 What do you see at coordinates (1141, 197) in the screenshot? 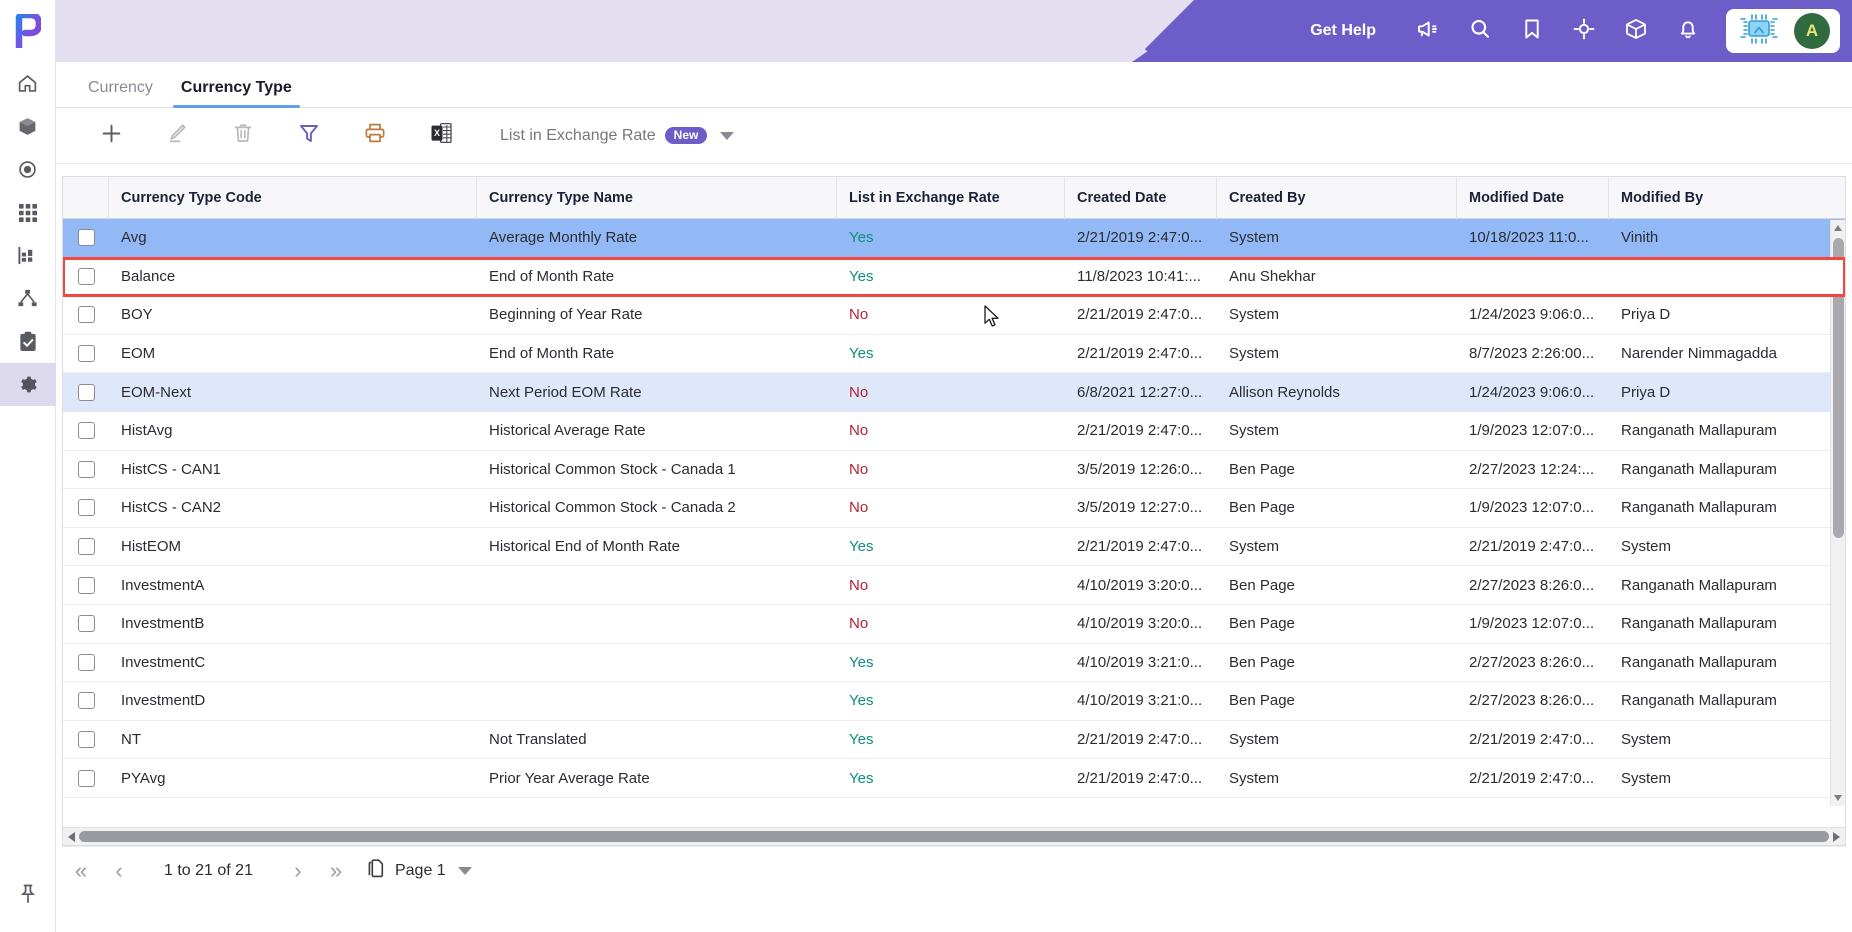
I see `column-header-created-date: Created Date` at bounding box center [1141, 197].